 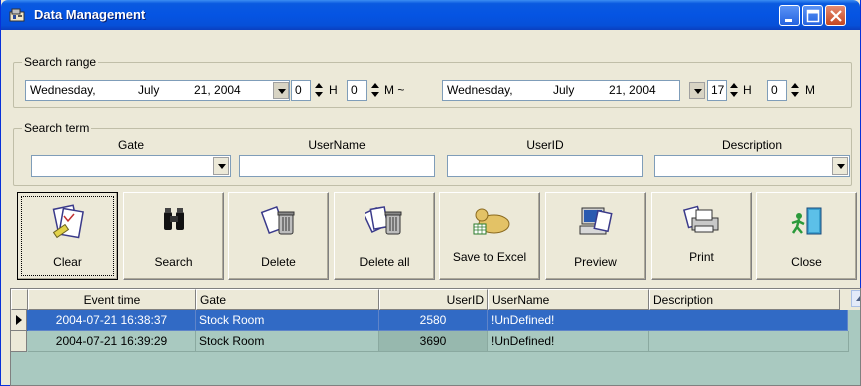 I want to click on column-header-description: Description, so click(x=744, y=299).